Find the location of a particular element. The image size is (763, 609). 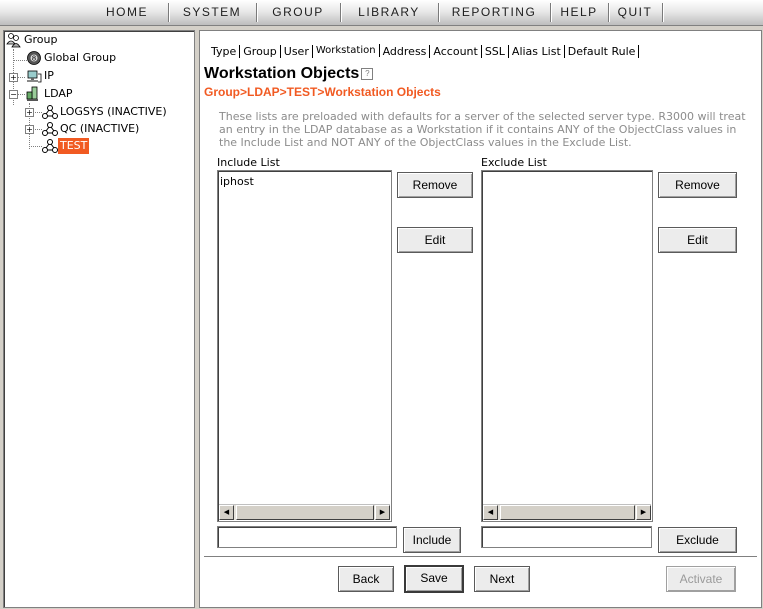

save-button: Save is located at coordinates (434, 579).